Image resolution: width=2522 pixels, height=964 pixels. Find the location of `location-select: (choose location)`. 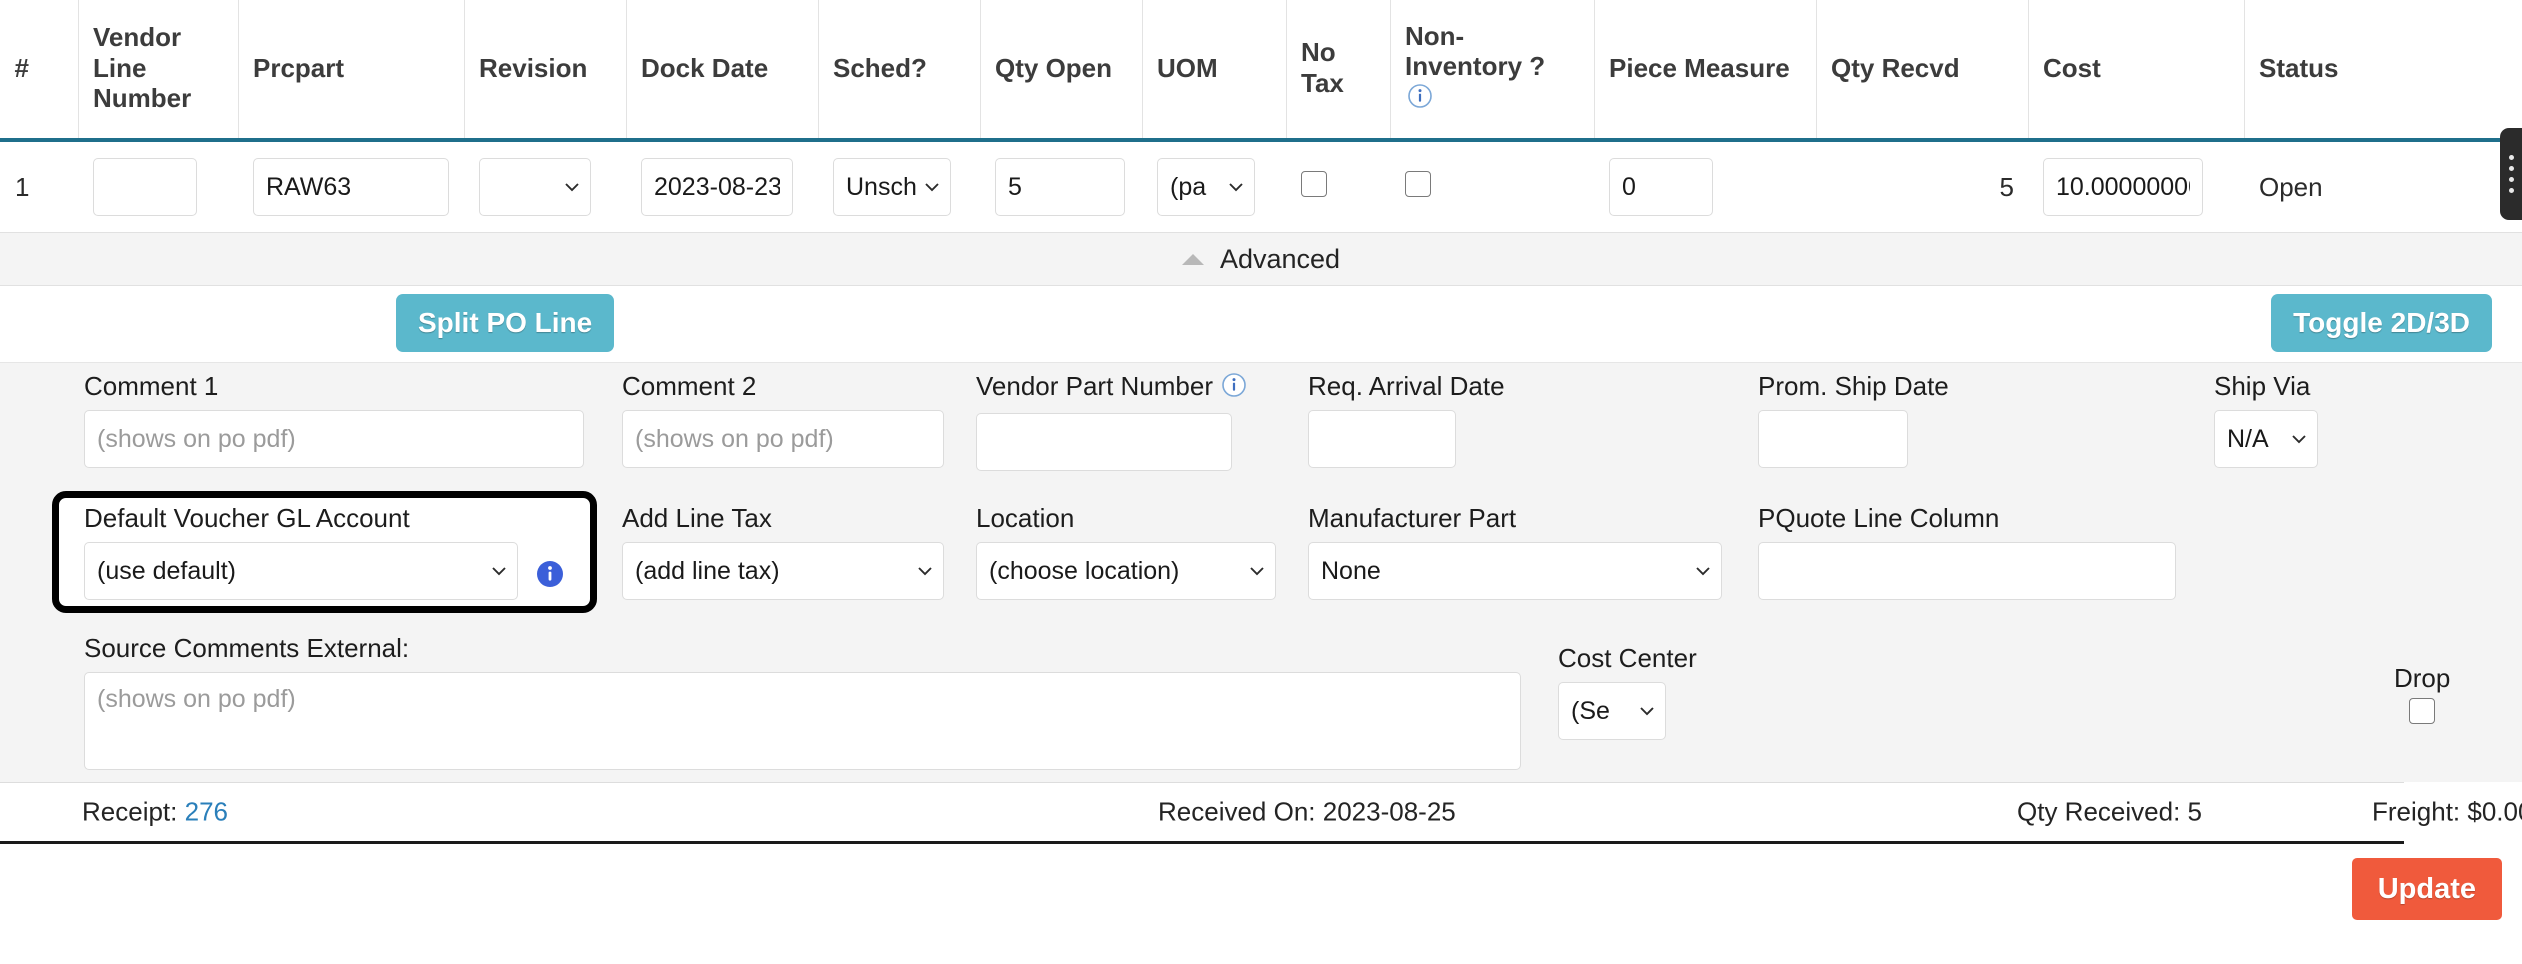

location-select: (choose location) is located at coordinates (1126, 571).